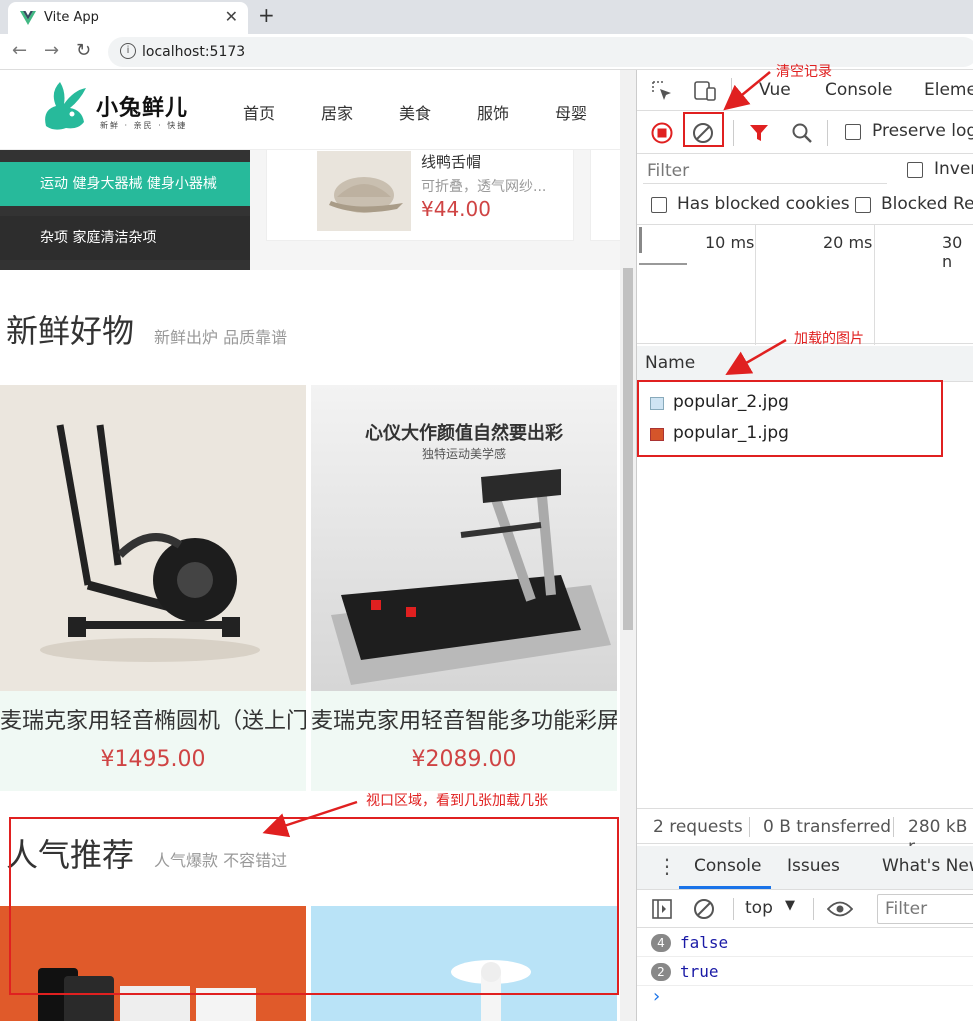 The image size is (973, 1021). What do you see at coordinates (28, 18) in the screenshot?
I see `vue-favicon-icon` at bounding box center [28, 18].